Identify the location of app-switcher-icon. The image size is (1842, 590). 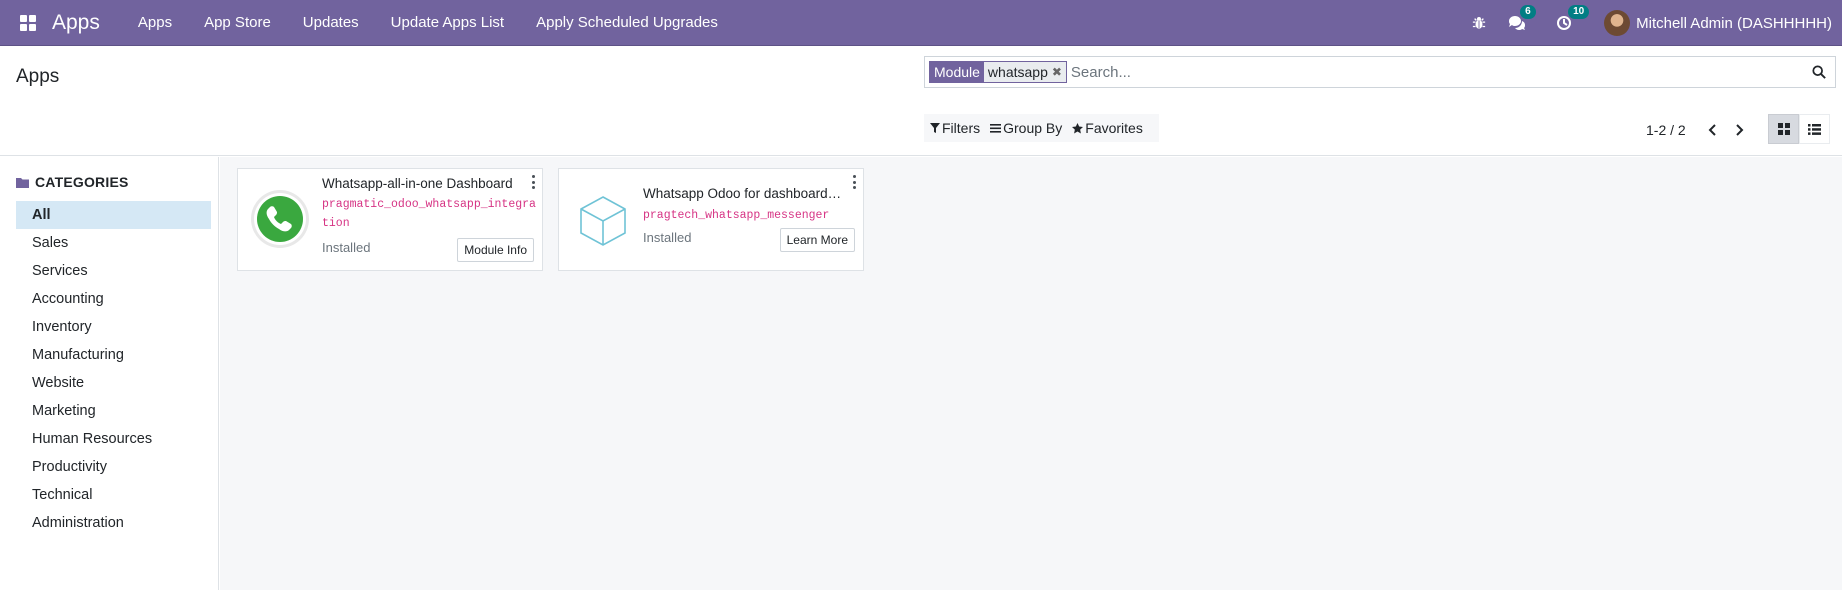
(28, 23).